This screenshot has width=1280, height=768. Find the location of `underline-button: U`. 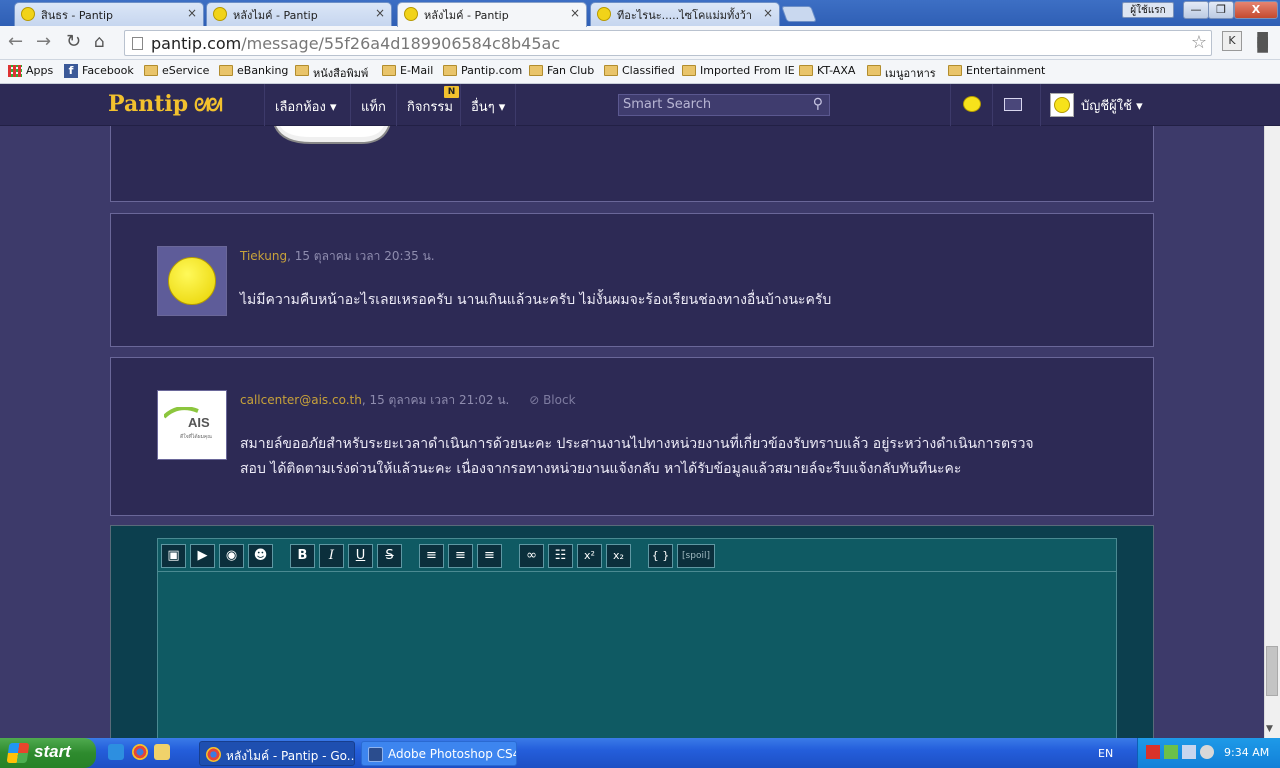

underline-button: U is located at coordinates (360, 556).